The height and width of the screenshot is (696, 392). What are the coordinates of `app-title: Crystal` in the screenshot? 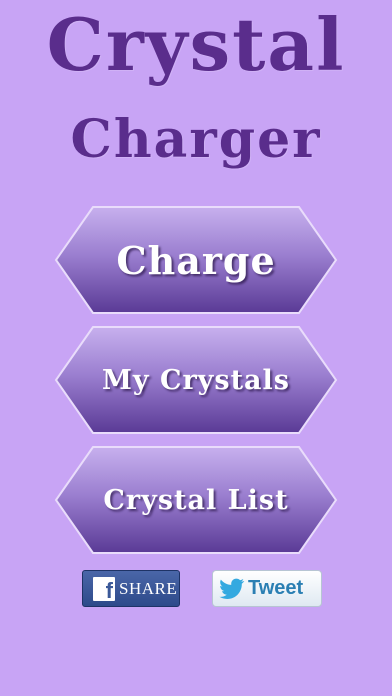 It's located at (196, 44).